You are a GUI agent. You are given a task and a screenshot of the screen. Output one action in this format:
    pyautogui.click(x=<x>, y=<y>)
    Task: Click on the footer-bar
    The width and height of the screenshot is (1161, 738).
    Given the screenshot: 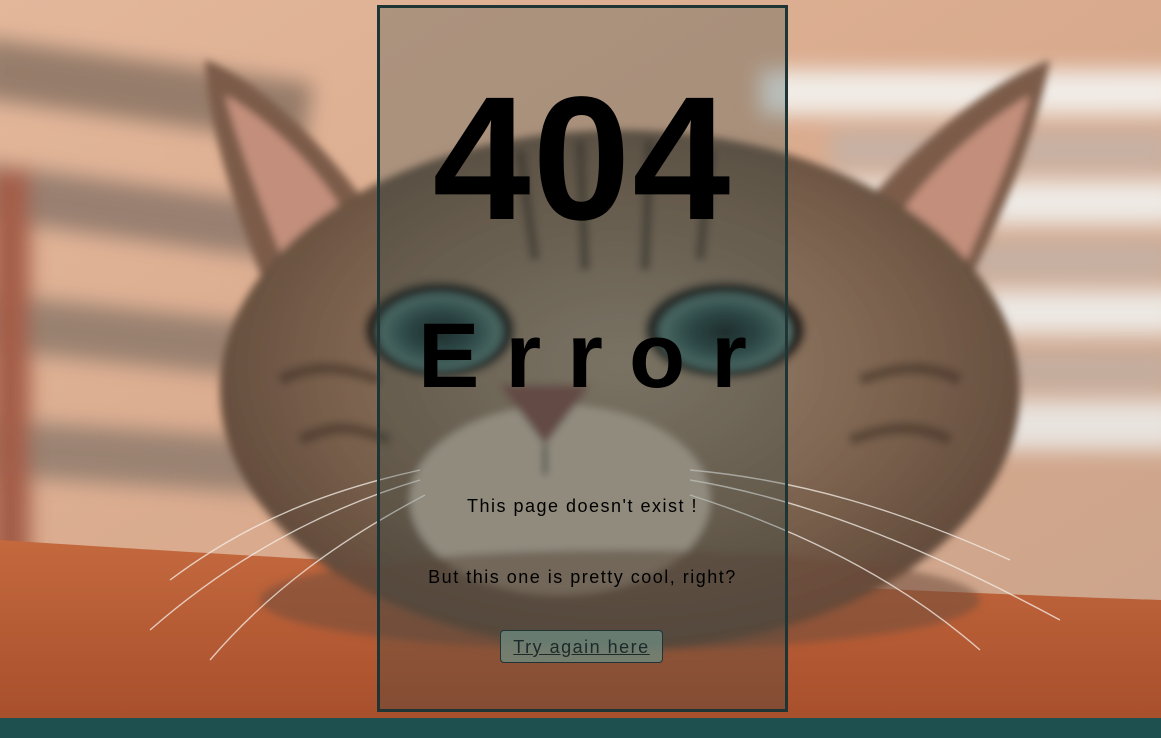 What is the action you would take?
    pyautogui.click(x=580, y=728)
    